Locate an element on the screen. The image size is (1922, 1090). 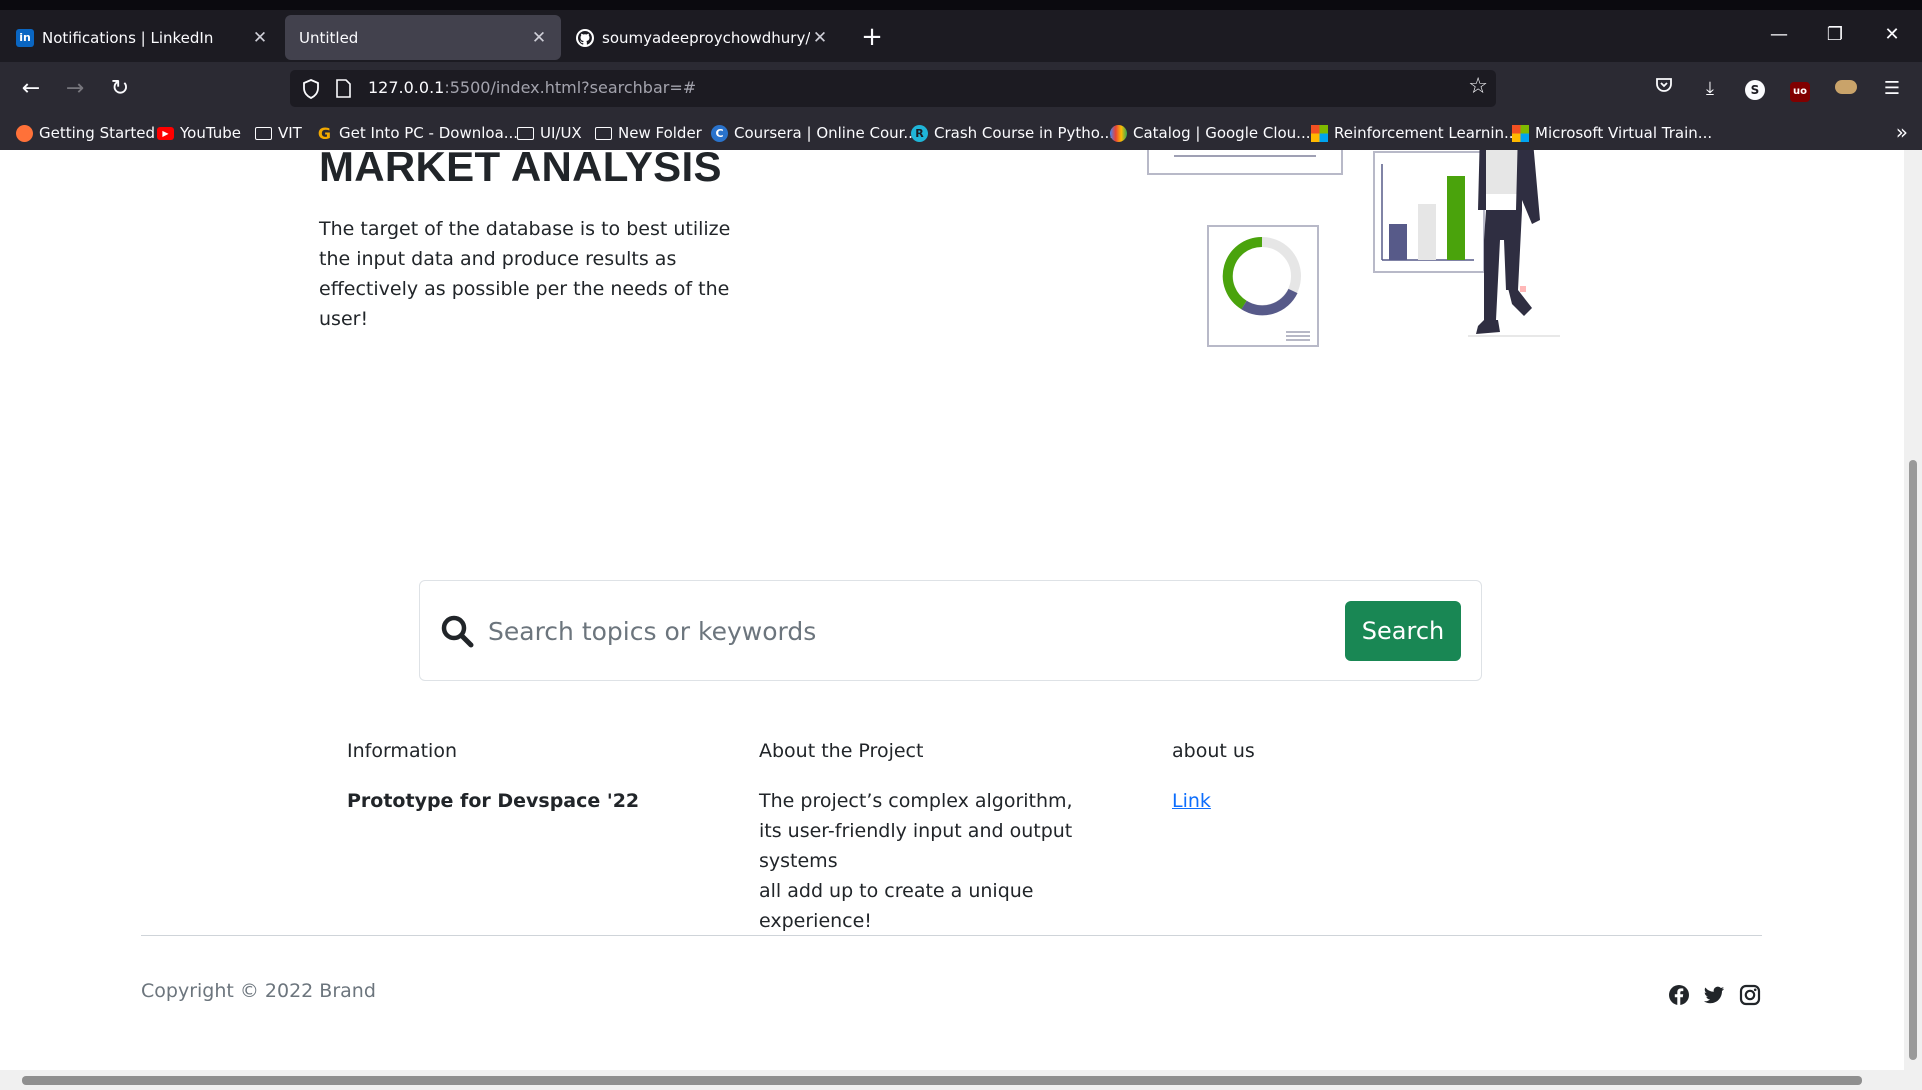
firefox-icon is located at coordinates (24, 133).